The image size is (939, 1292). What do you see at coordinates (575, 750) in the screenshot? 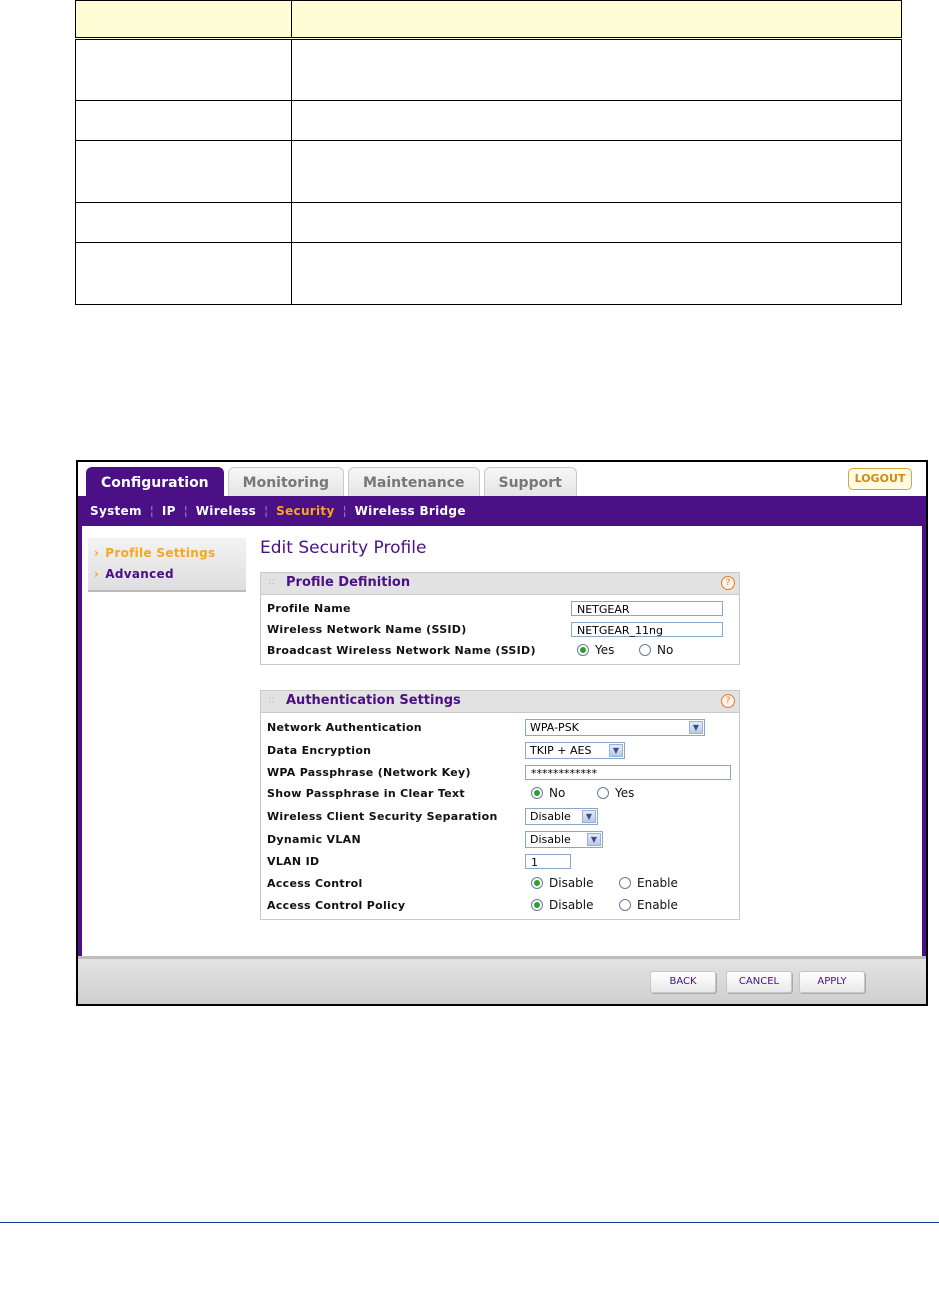
I see `data-encryption-select: TKIP + AES ▼` at bounding box center [575, 750].